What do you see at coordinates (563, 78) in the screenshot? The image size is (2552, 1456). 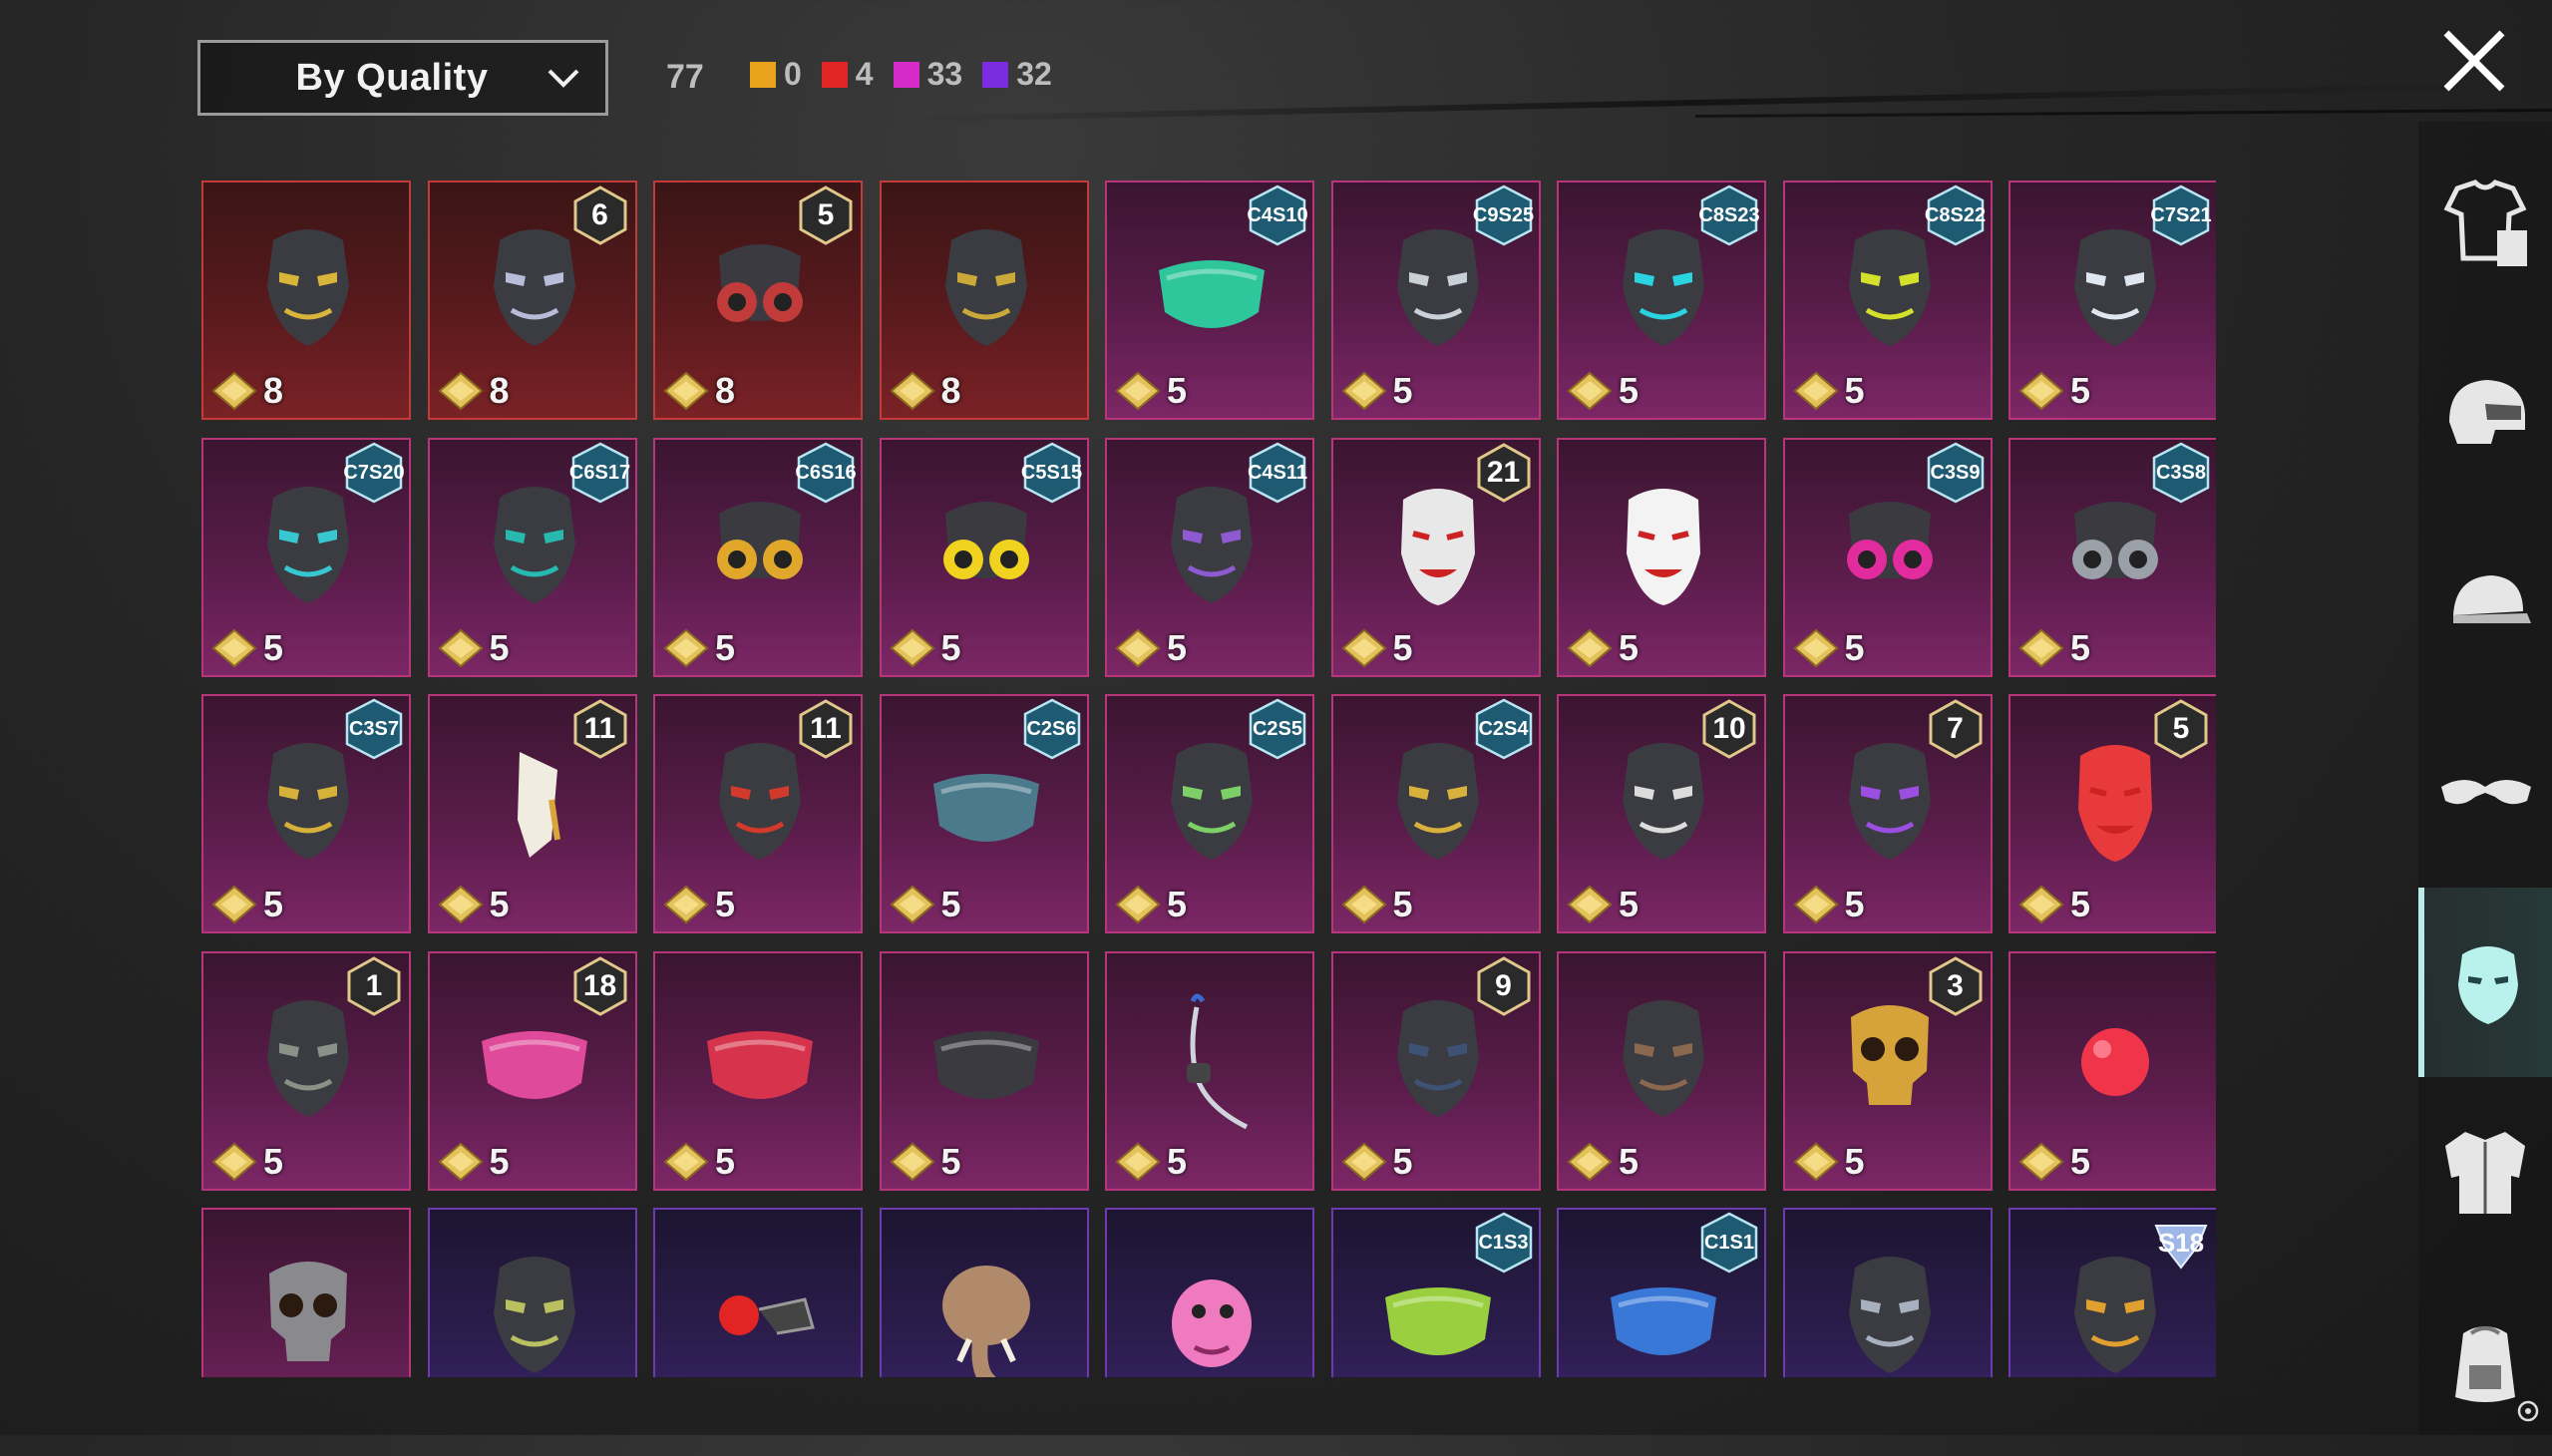 I see `chevron-down-icon` at bounding box center [563, 78].